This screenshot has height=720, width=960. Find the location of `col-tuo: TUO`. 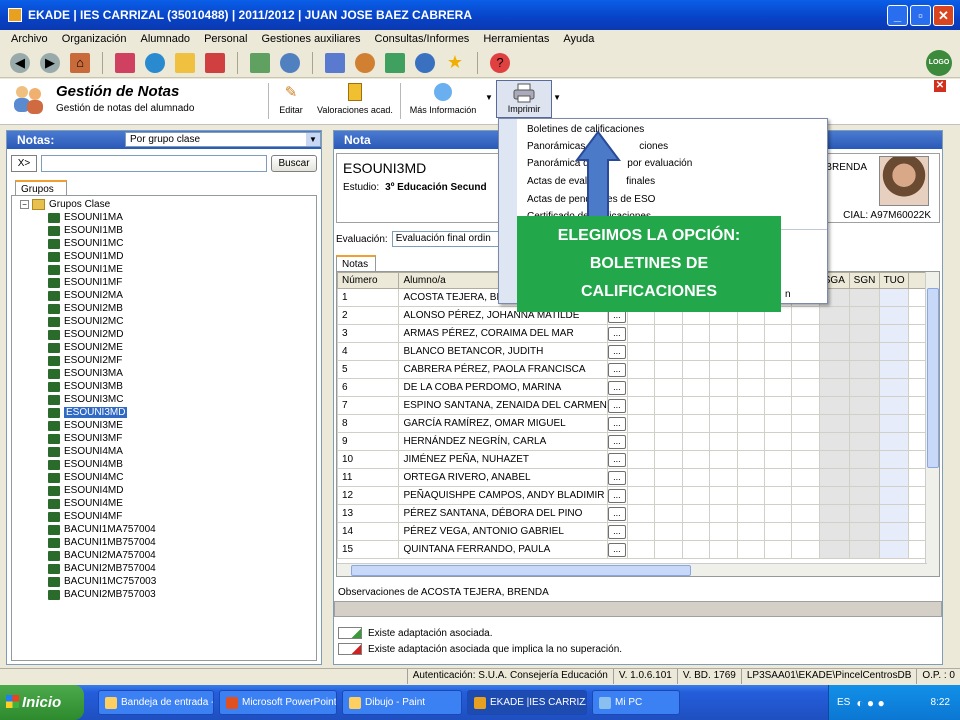

col-tuo: TUO is located at coordinates (894, 280).